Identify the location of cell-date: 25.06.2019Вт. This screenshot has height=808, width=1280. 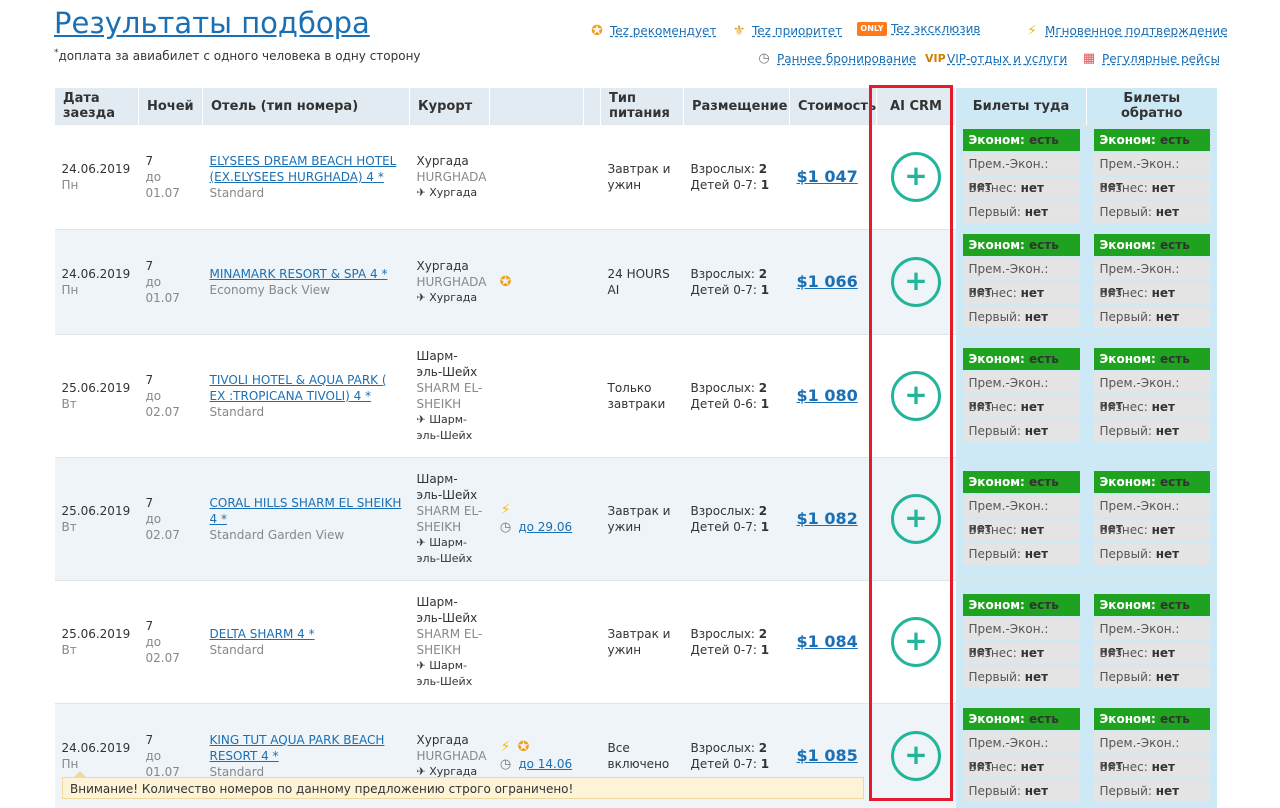
(97, 396).